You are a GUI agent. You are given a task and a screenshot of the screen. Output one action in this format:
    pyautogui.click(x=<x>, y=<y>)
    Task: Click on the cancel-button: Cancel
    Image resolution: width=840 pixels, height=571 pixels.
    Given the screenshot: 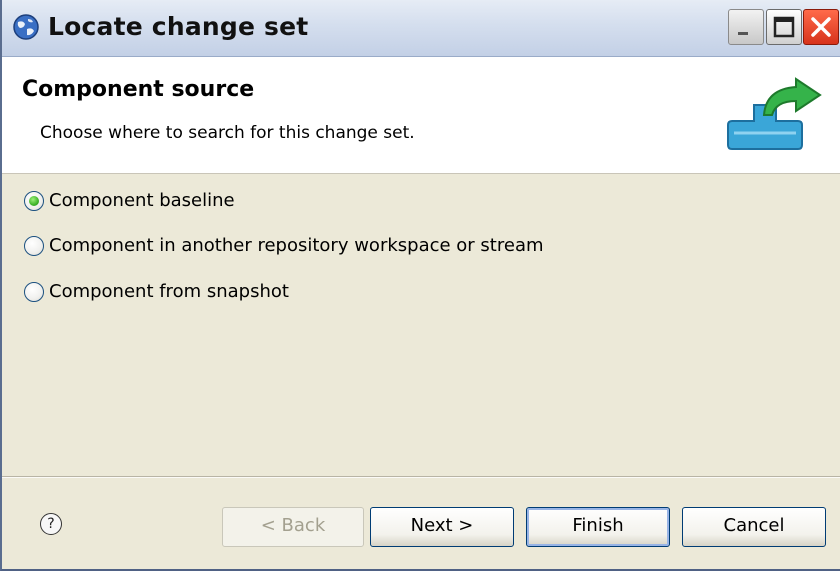 What is the action you would take?
    pyautogui.click(x=754, y=527)
    